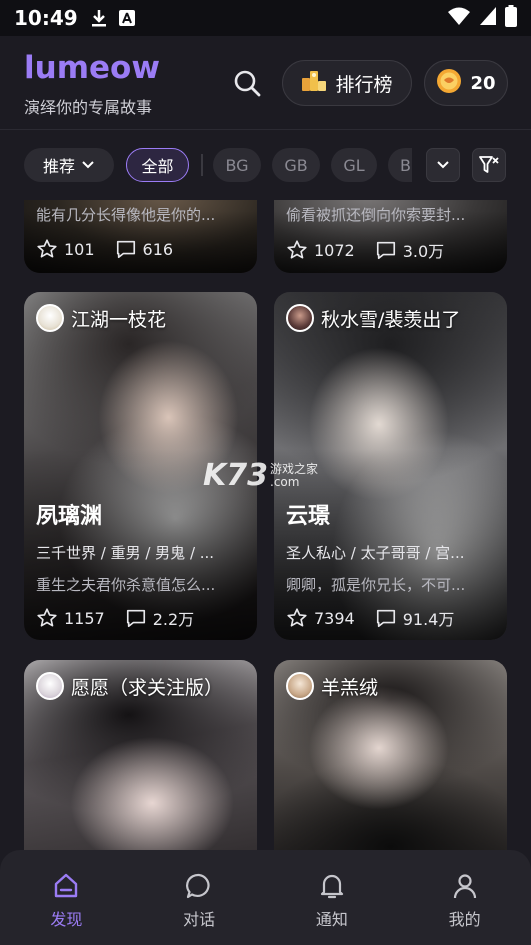 This screenshot has width=531, height=945. What do you see at coordinates (331, 919) in the screenshot?
I see `nav-label: 通知` at bounding box center [331, 919].